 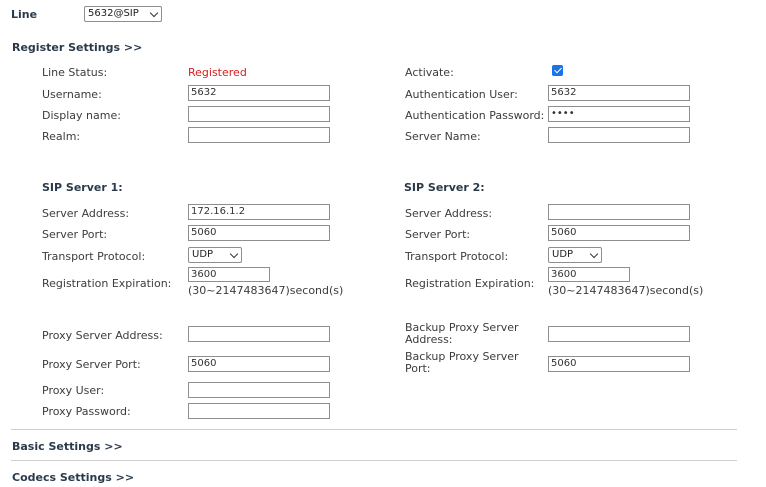 What do you see at coordinates (589, 274) in the screenshot?
I see `server2-expiration-field: 3600` at bounding box center [589, 274].